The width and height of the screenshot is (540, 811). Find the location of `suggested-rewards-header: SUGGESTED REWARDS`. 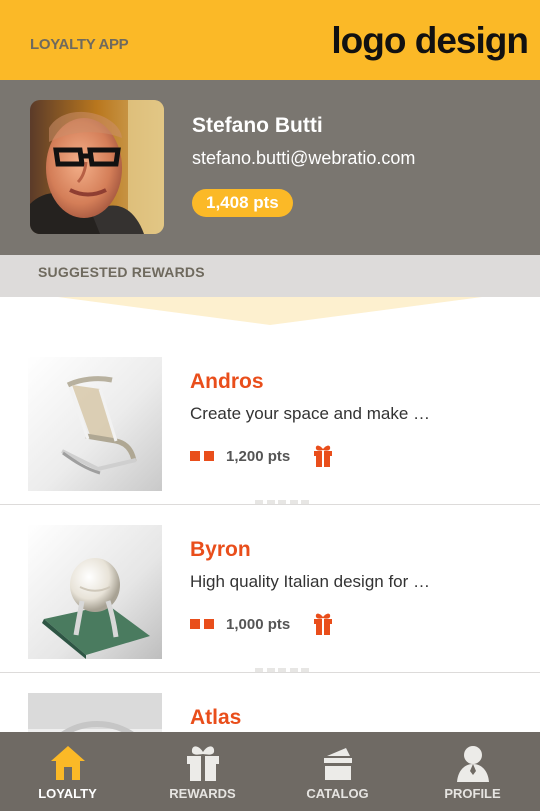

suggested-rewards-header: SUGGESTED REWARDS is located at coordinates (270, 276).